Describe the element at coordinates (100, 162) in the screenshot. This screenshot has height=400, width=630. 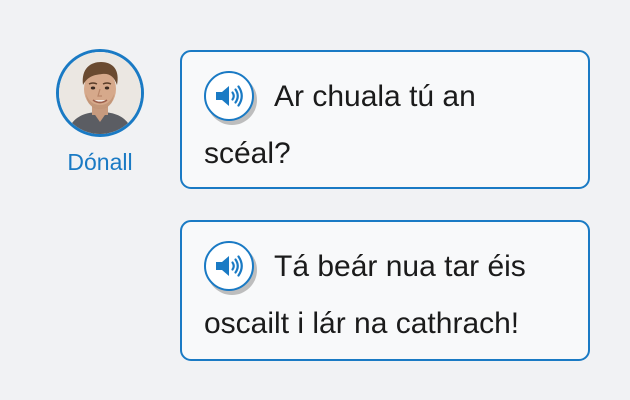
I see `speaker-name: Dónall` at that location.